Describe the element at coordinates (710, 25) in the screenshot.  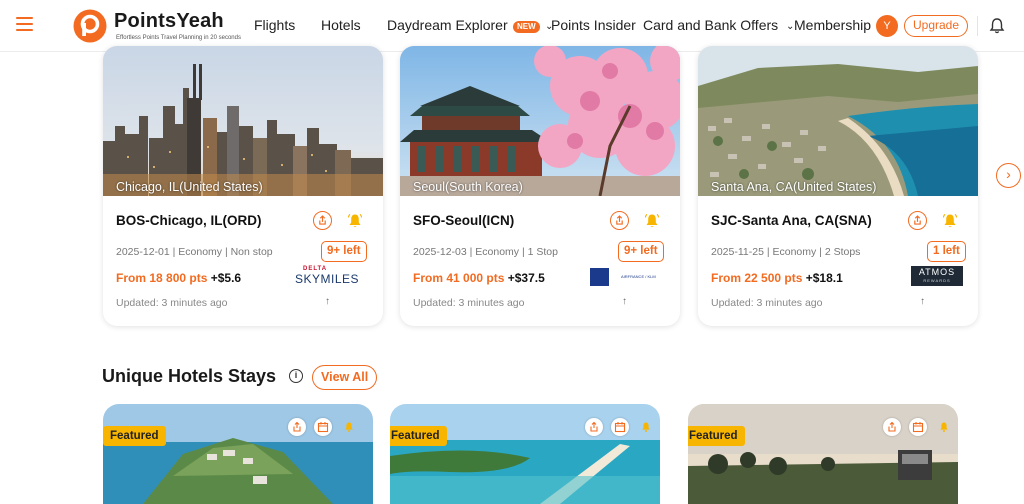
I see `nav-card-bank-offers: Card and Bank Offers` at that location.